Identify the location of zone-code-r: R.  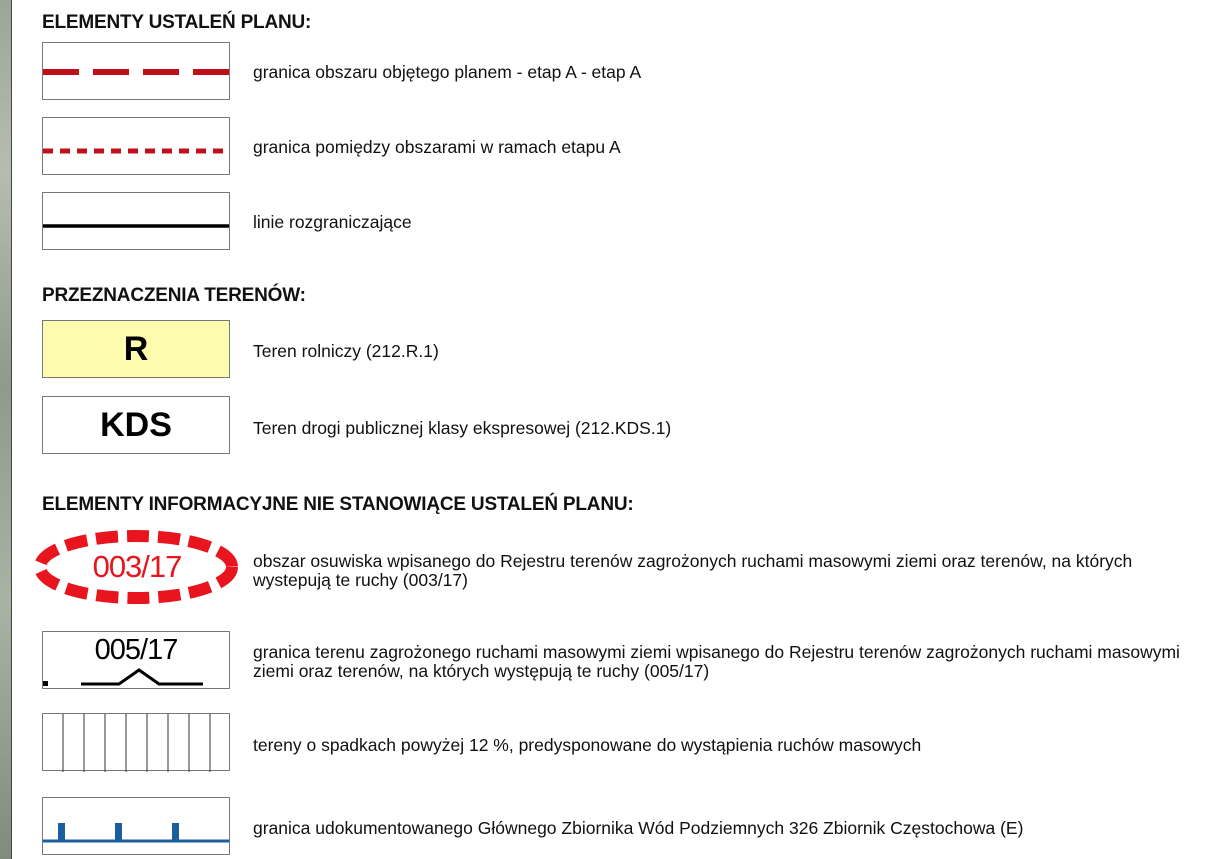
(136, 348).